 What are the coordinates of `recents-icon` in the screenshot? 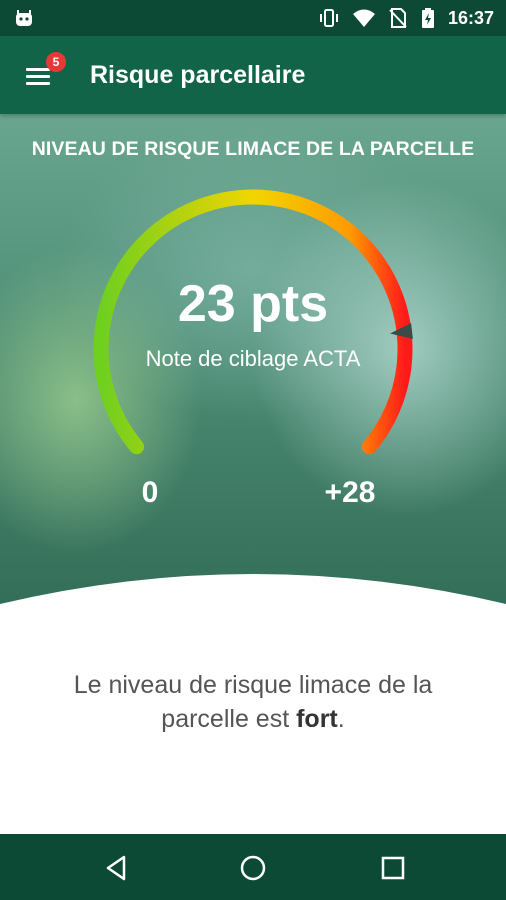 It's located at (393, 868).